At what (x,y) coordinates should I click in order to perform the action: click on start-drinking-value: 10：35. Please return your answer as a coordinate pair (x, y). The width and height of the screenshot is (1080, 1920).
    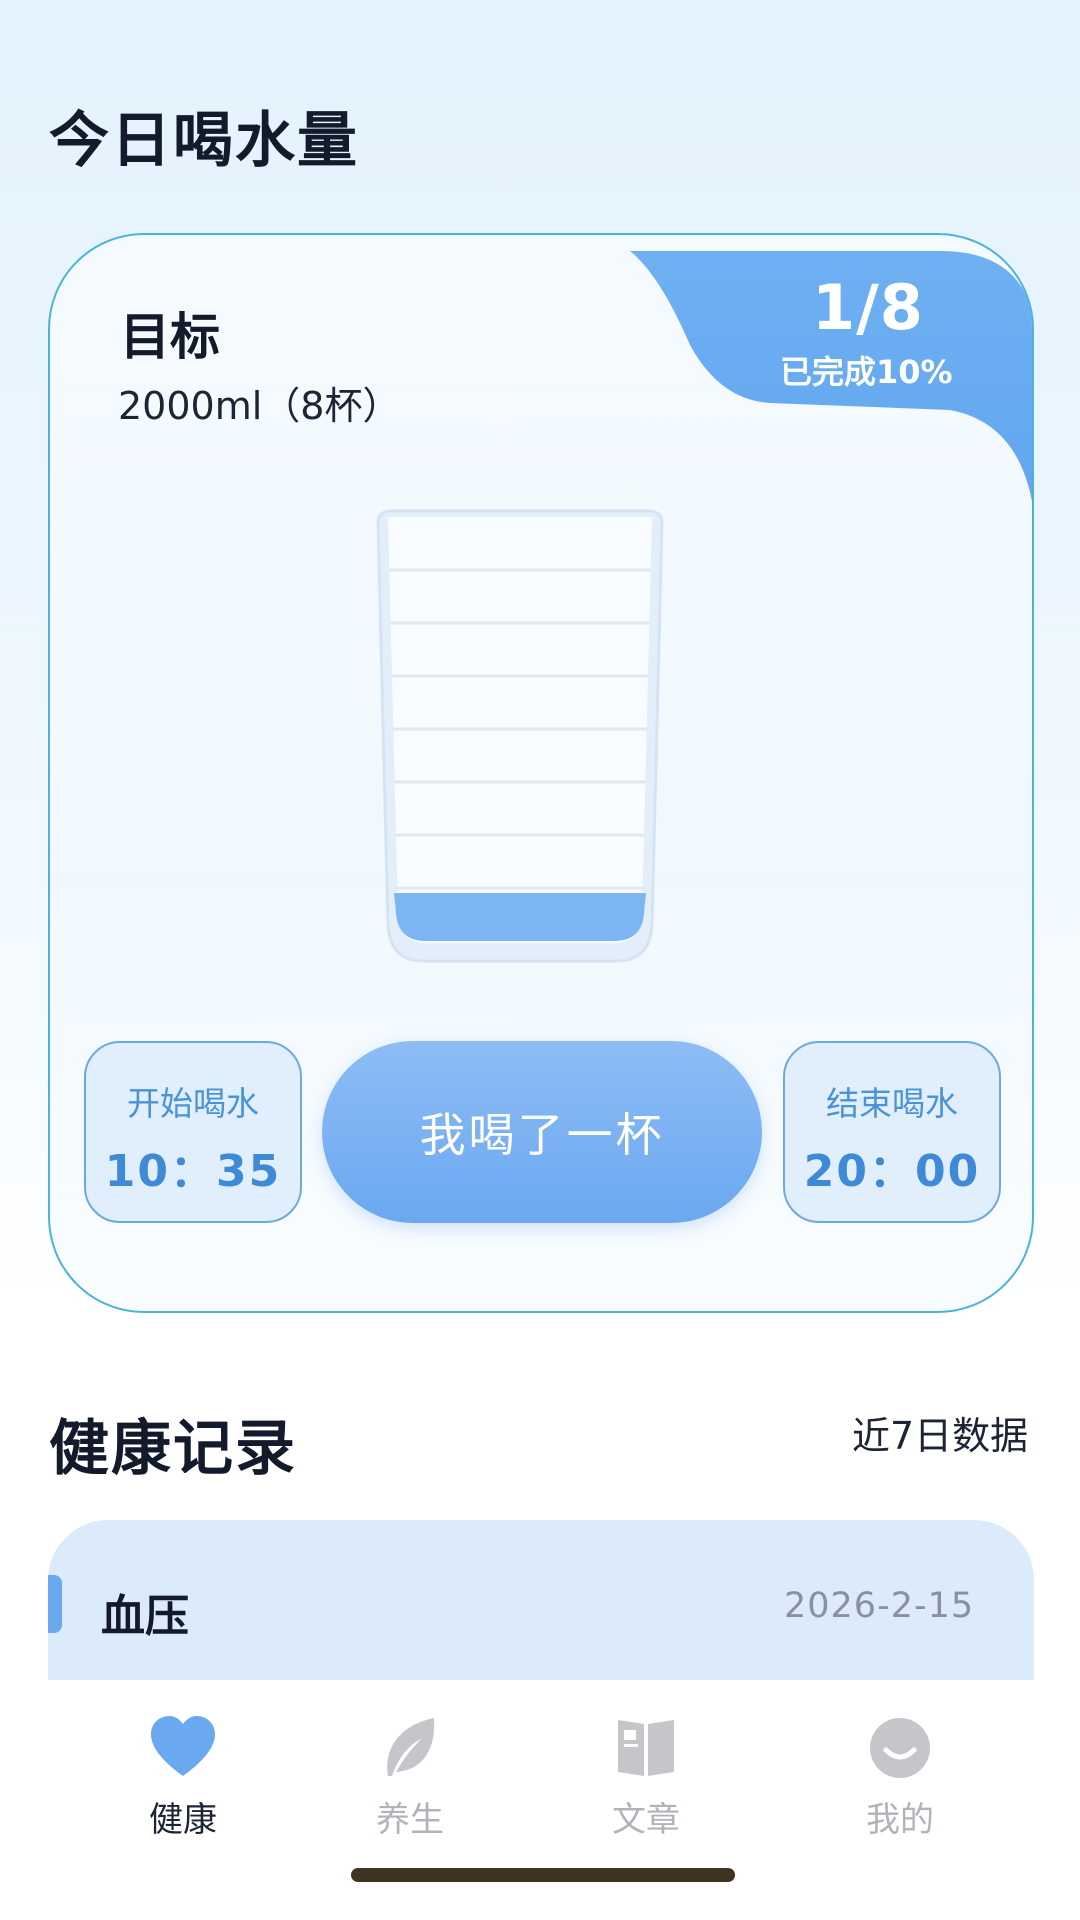
    Looking at the image, I should click on (193, 1171).